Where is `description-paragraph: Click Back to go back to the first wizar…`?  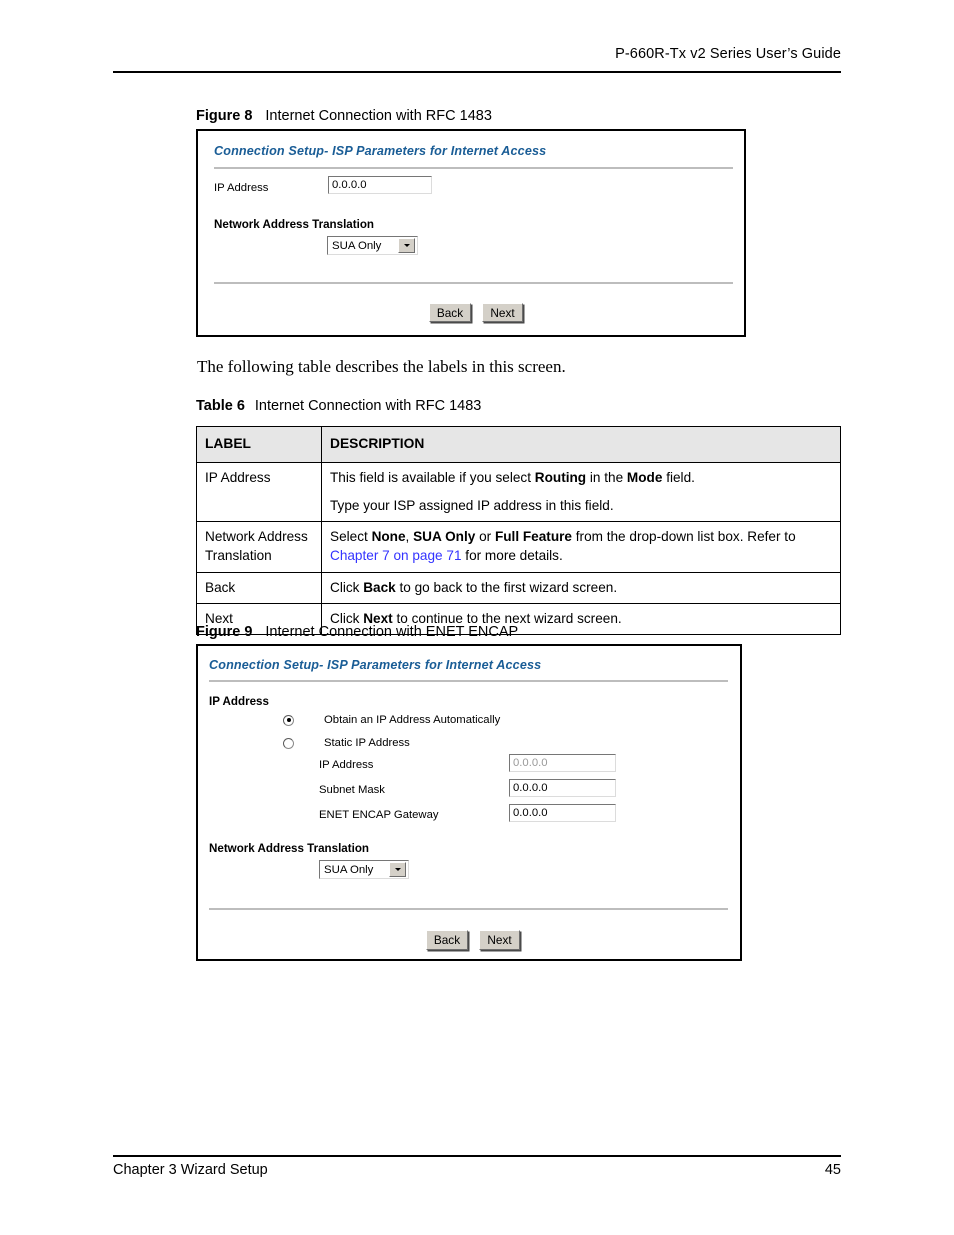 description-paragraph: Click Back to go back to the first wizar… is located at coordinates (581, 587).